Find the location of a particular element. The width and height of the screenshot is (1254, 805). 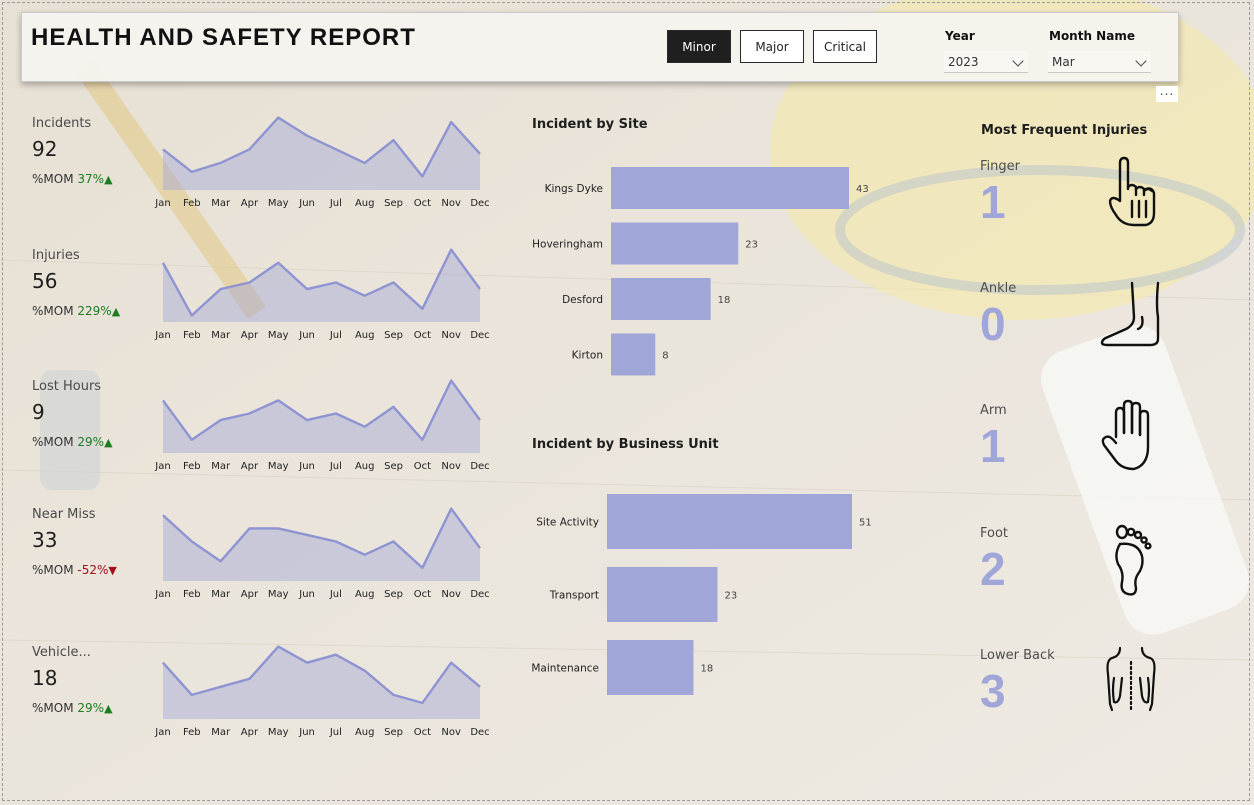

category-label: Kings Dyke is located at coordinates (574, 189).